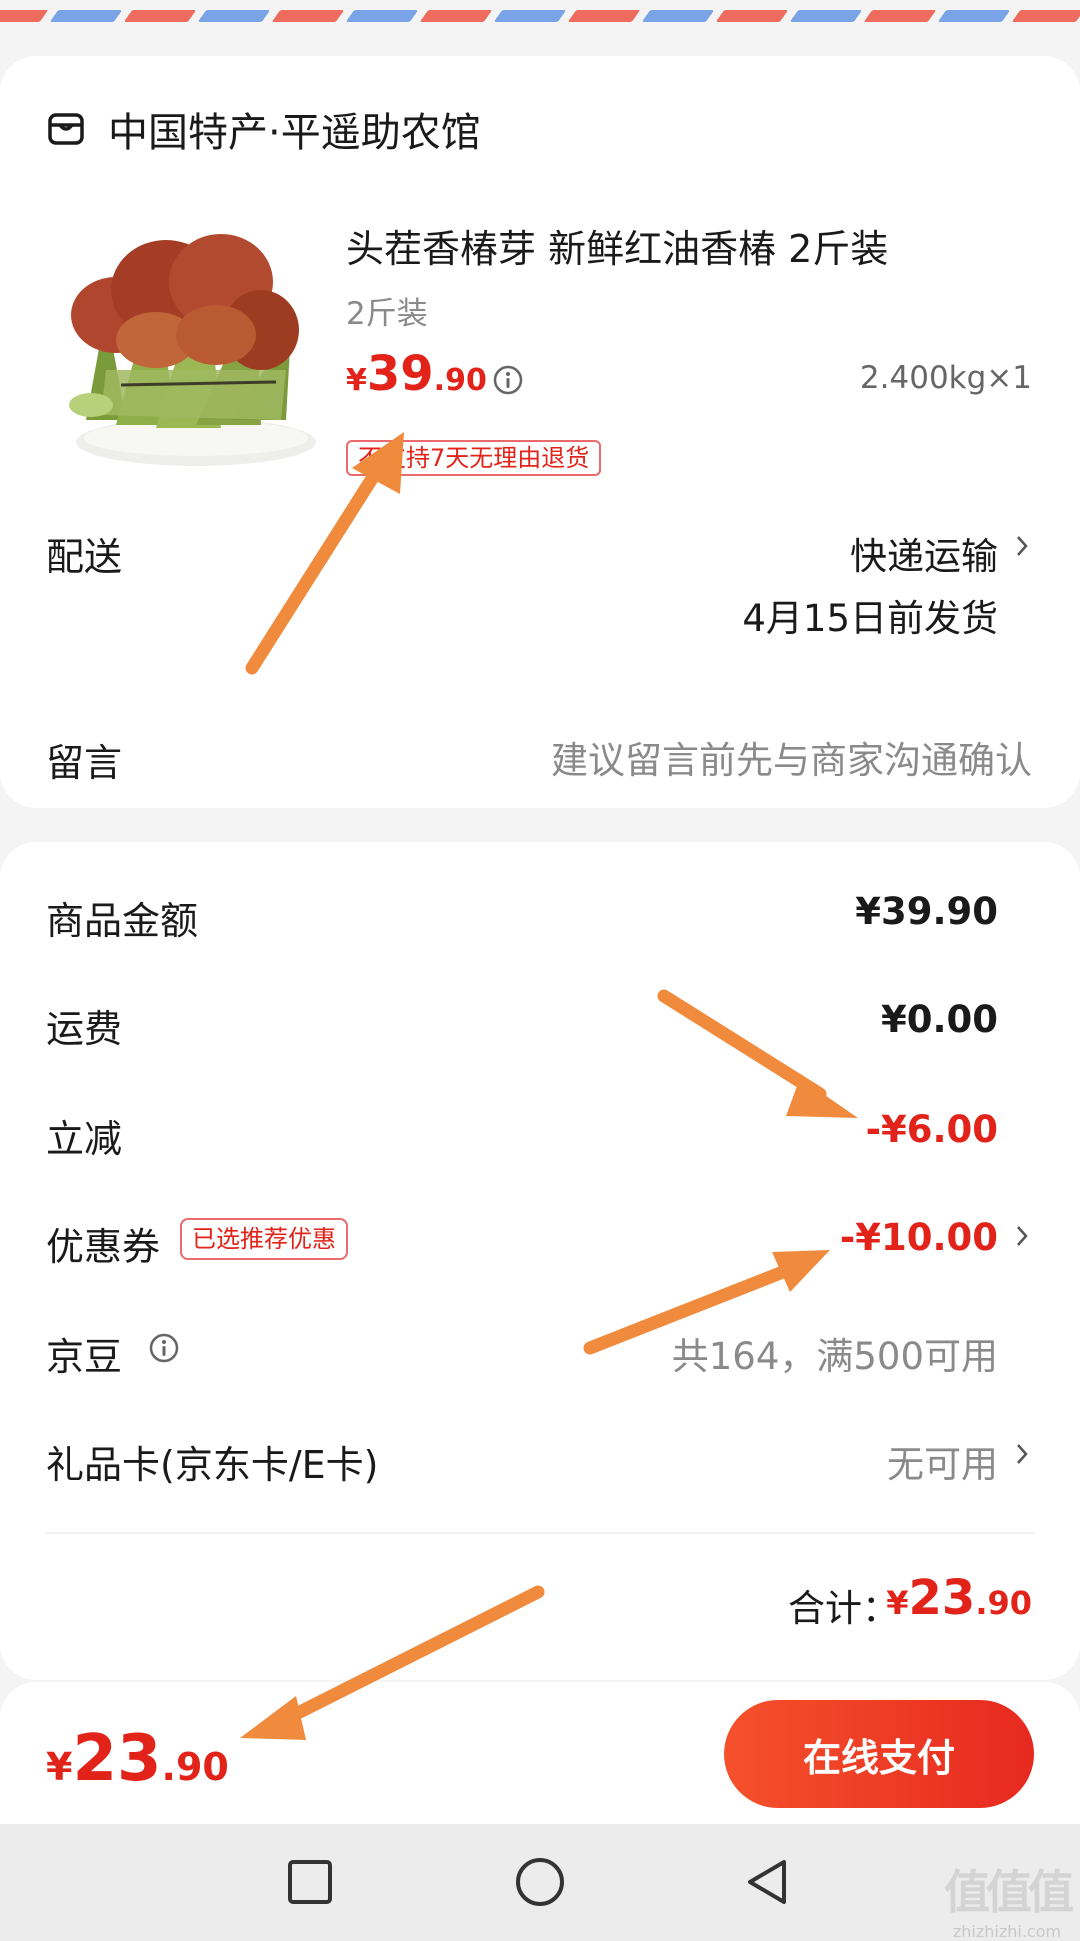 The height and width of the screenshot is (1941, 1080). What do you see at coordinates (919, 1237) in the screenshot?
I see `coupon-value: -¥10.00` at bounding box center [919, 1237].